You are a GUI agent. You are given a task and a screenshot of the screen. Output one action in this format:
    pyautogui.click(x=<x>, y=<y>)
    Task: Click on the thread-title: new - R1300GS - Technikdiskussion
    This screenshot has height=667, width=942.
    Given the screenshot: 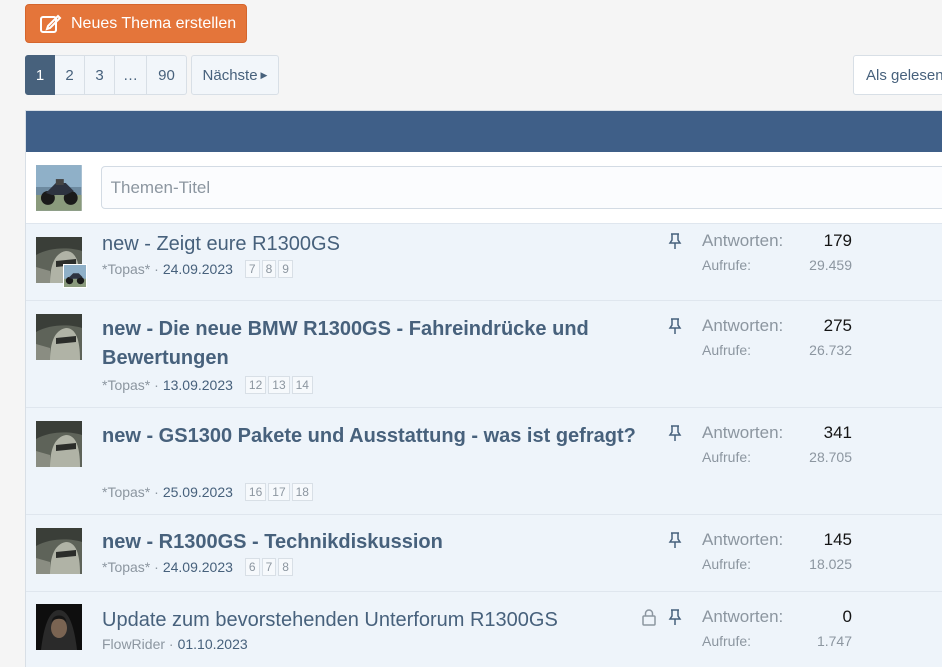 What is the action you would take?
    pyautogui.click(x=372, y=542)
    